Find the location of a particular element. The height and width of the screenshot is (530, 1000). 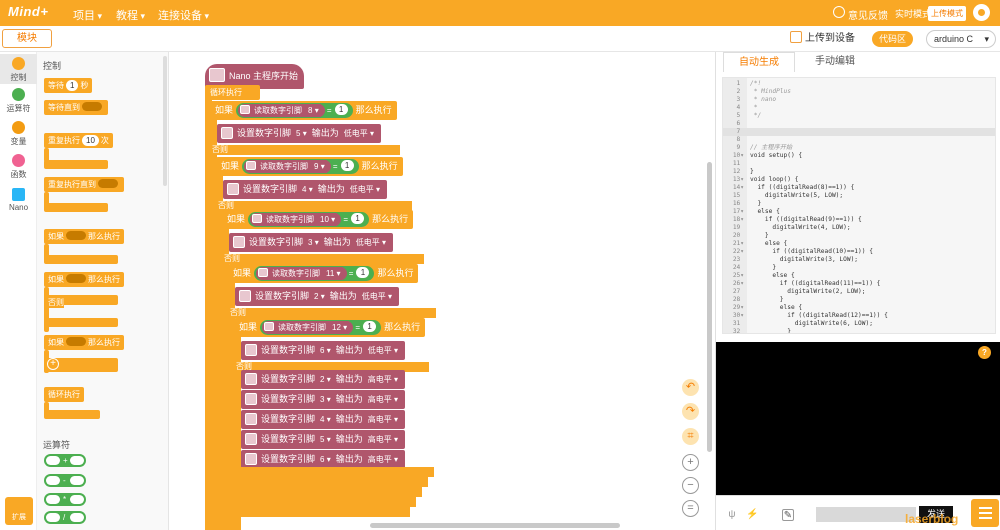

palette-multiply-block: * is located at coordinates (65, 499).